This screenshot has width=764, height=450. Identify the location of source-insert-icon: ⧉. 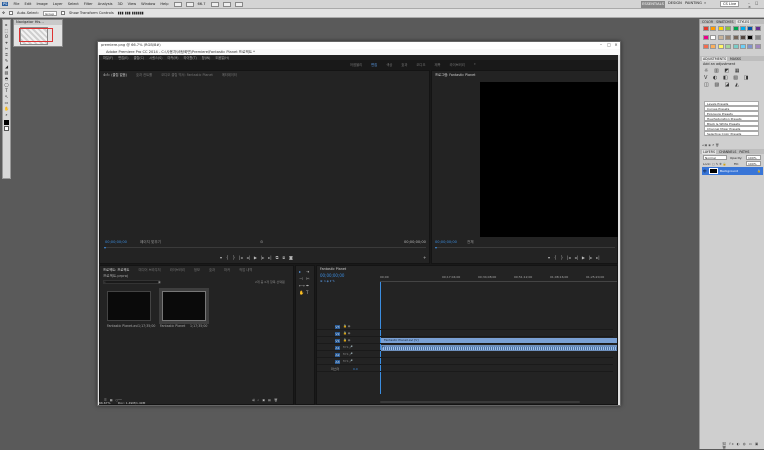
(277, 257).